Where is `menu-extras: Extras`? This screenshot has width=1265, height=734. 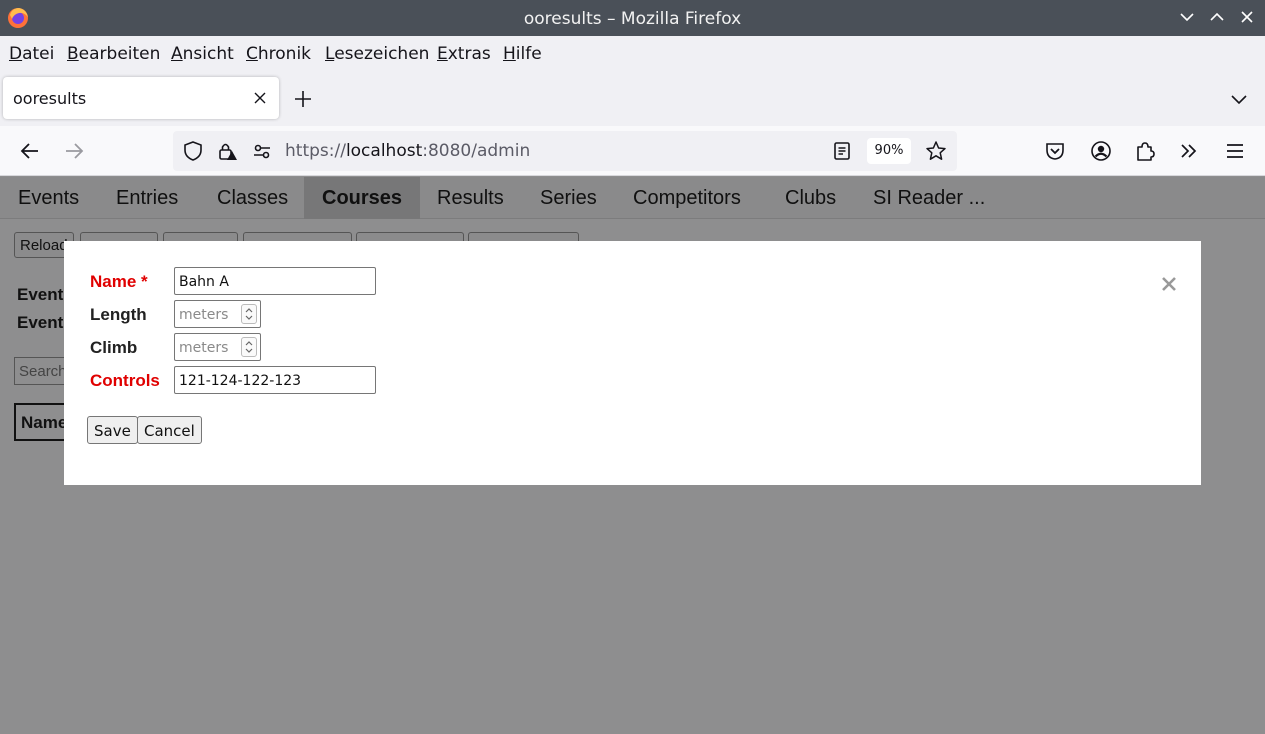
menu-extras: Extras is located at coordinates (464, 54).